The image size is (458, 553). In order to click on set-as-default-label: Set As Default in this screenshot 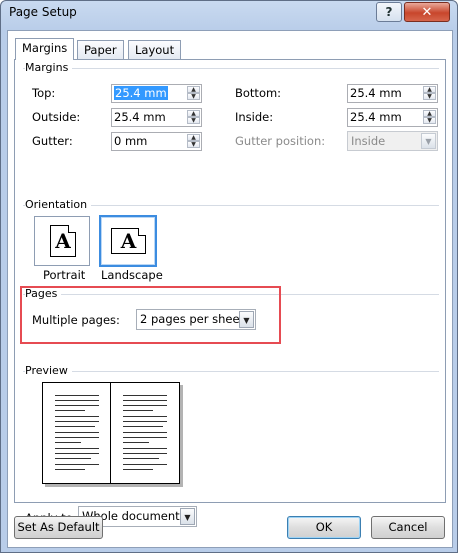, I will do `click(58, 527)`.